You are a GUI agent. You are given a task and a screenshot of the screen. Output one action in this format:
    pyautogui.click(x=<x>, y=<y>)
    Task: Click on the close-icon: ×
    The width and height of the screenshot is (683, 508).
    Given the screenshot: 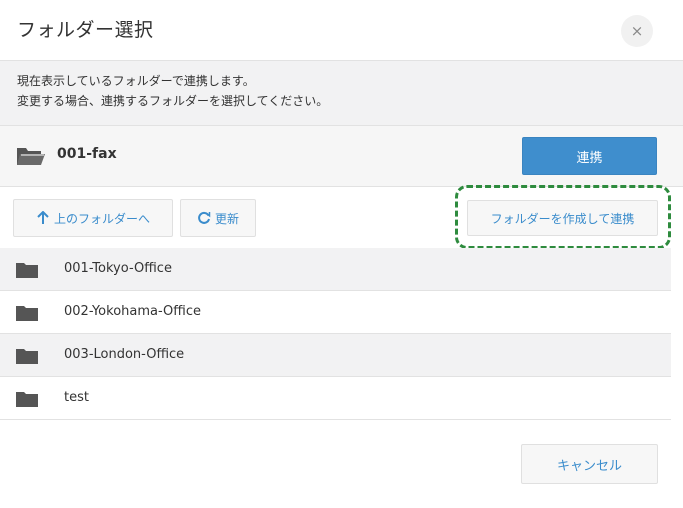 What is the action you would take?
    pyautogui.click(x=637, y=31)
    